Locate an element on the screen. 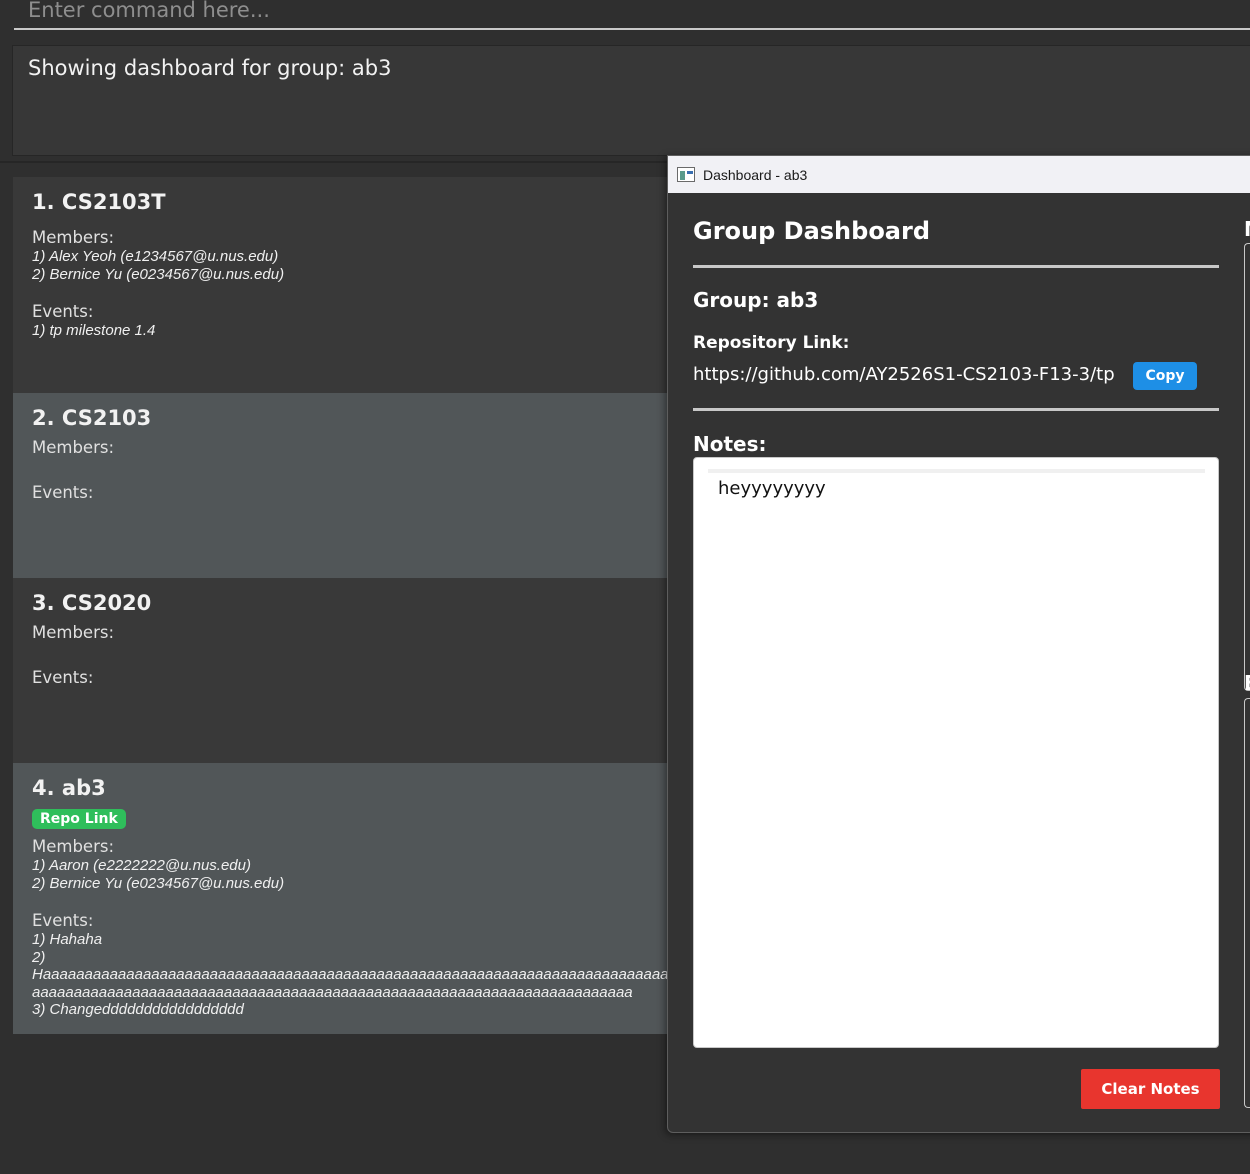 Image resolution: width=1250 pixels, height=1174 pixels. events-panel-label: E is located at coordinates (1247, 683).